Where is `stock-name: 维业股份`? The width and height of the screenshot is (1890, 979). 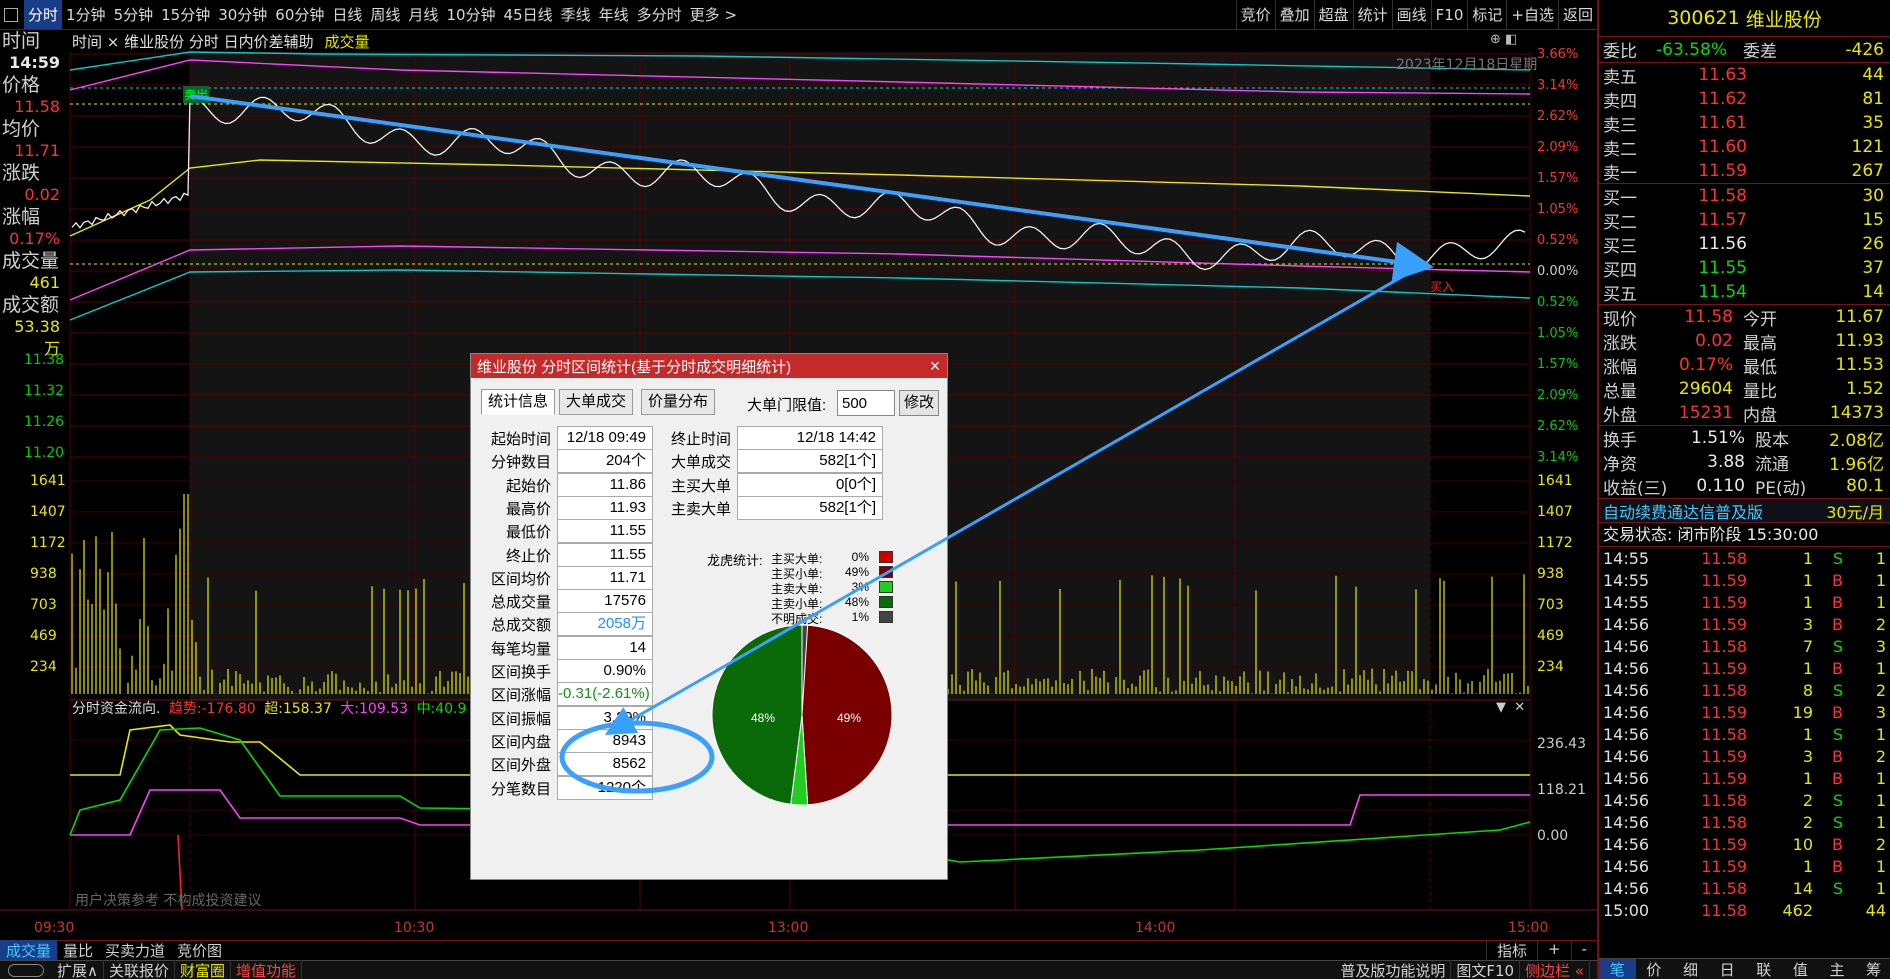
stock-name: 维业股份 is located at coordinates (1783, 19).